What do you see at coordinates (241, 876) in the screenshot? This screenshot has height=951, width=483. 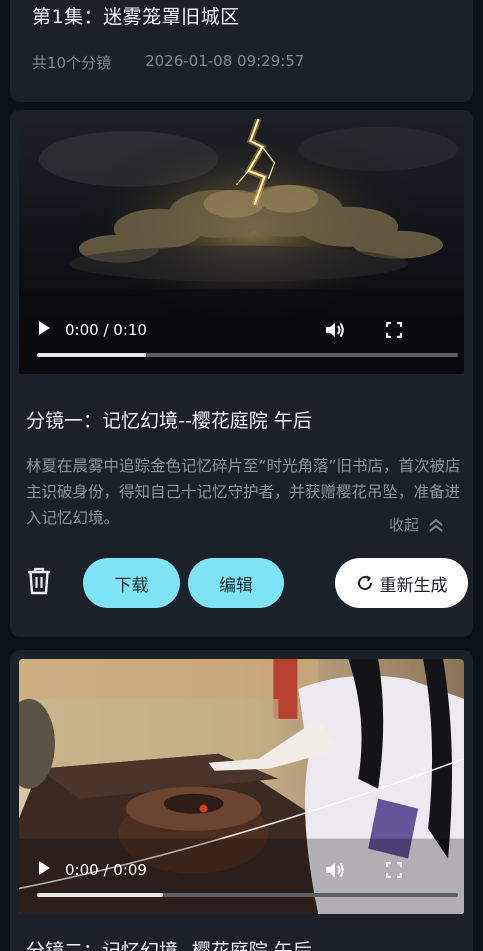 I see `video-controls: 0:00 / 0:09` at bounding box center [241, 876].